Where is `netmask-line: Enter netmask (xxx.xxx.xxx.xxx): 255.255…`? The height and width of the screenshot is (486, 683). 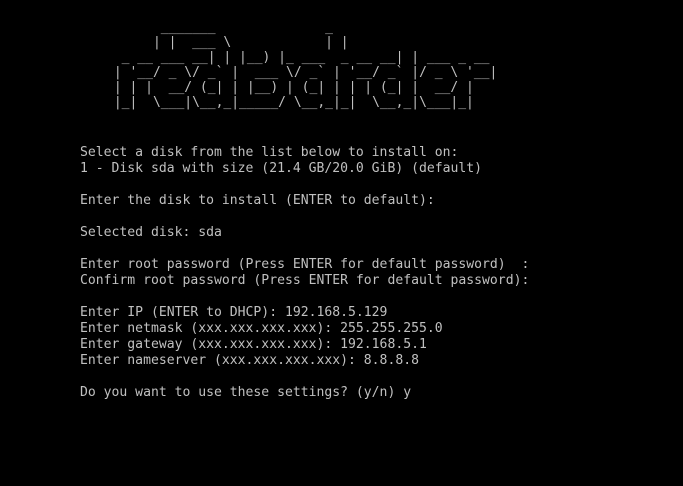 netmask-line: Enter netmask (xxx.xxx.xxx.xxx): 255.255… is located at coordinates (261, 328).